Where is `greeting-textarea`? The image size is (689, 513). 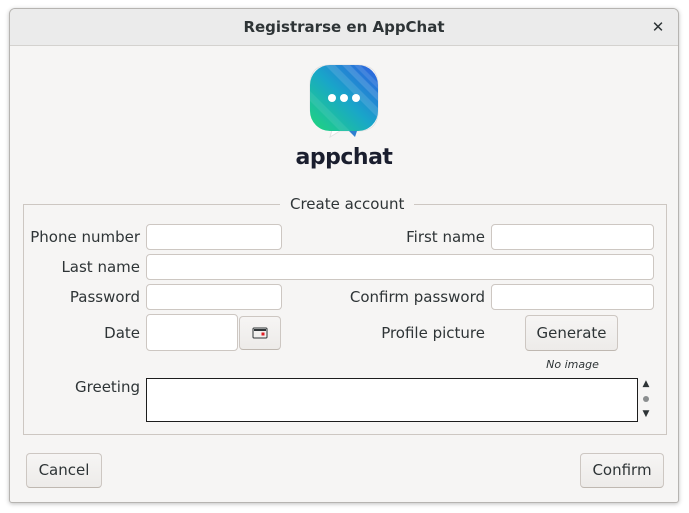
greeting-textarea is located at coordinates (392, 400).